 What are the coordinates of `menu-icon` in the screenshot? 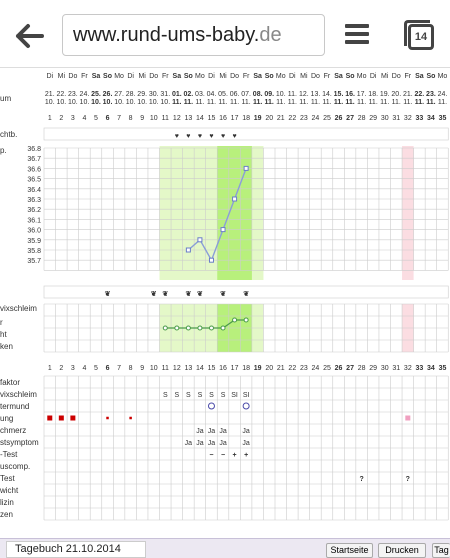 It's located at (357, 35).